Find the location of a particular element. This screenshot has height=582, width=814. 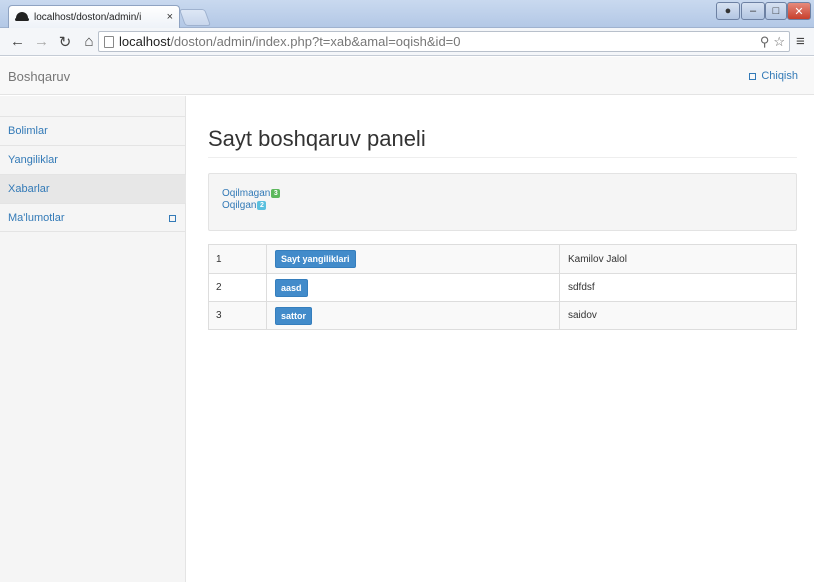

page-title: Sayt boshqaruv paneli is located at coordinates (317, 138).